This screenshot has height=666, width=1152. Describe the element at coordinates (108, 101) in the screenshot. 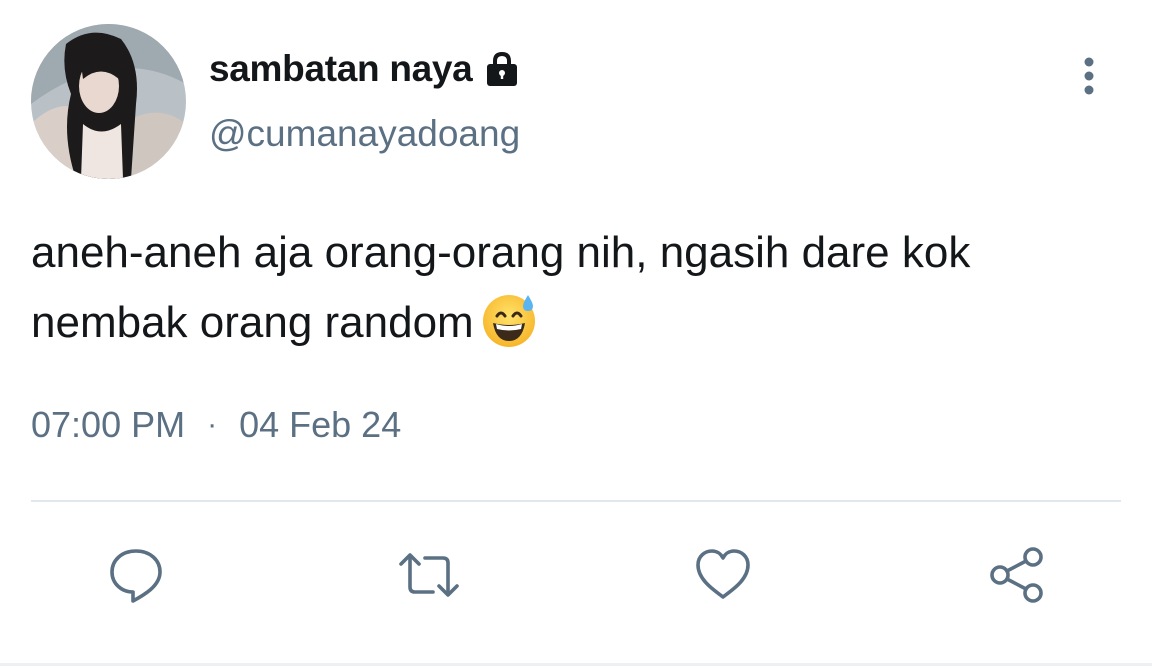

I see `avatar` at that location.